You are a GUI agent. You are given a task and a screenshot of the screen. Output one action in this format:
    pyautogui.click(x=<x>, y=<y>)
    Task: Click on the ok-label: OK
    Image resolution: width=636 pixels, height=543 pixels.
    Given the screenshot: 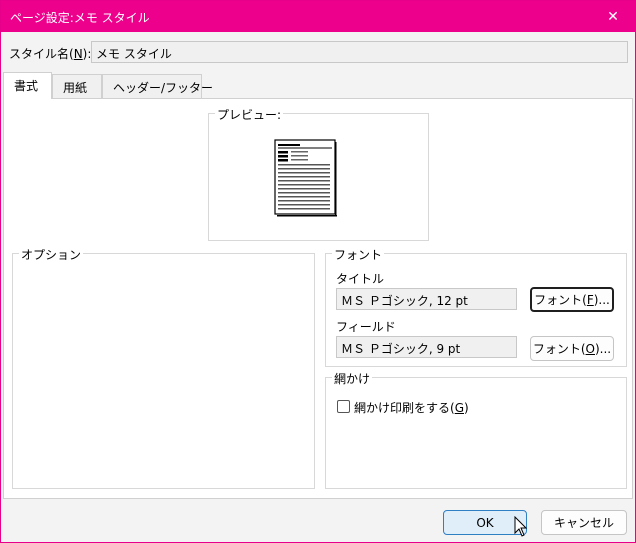 What is the action you would take?
    pyautogui.click(x=485, y=522)
    